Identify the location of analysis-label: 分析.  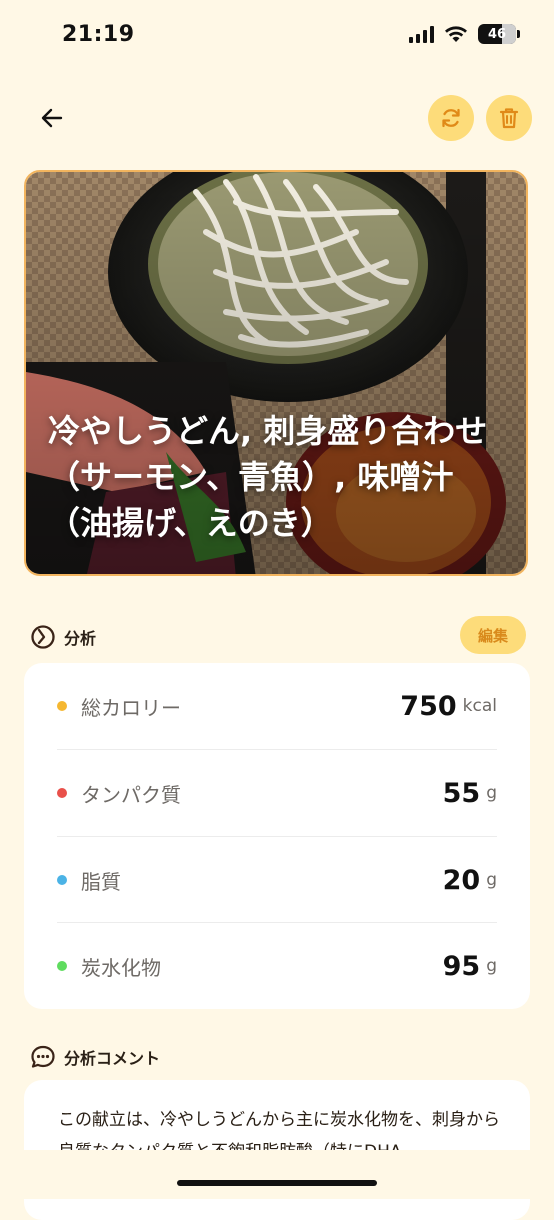
(80, 638).